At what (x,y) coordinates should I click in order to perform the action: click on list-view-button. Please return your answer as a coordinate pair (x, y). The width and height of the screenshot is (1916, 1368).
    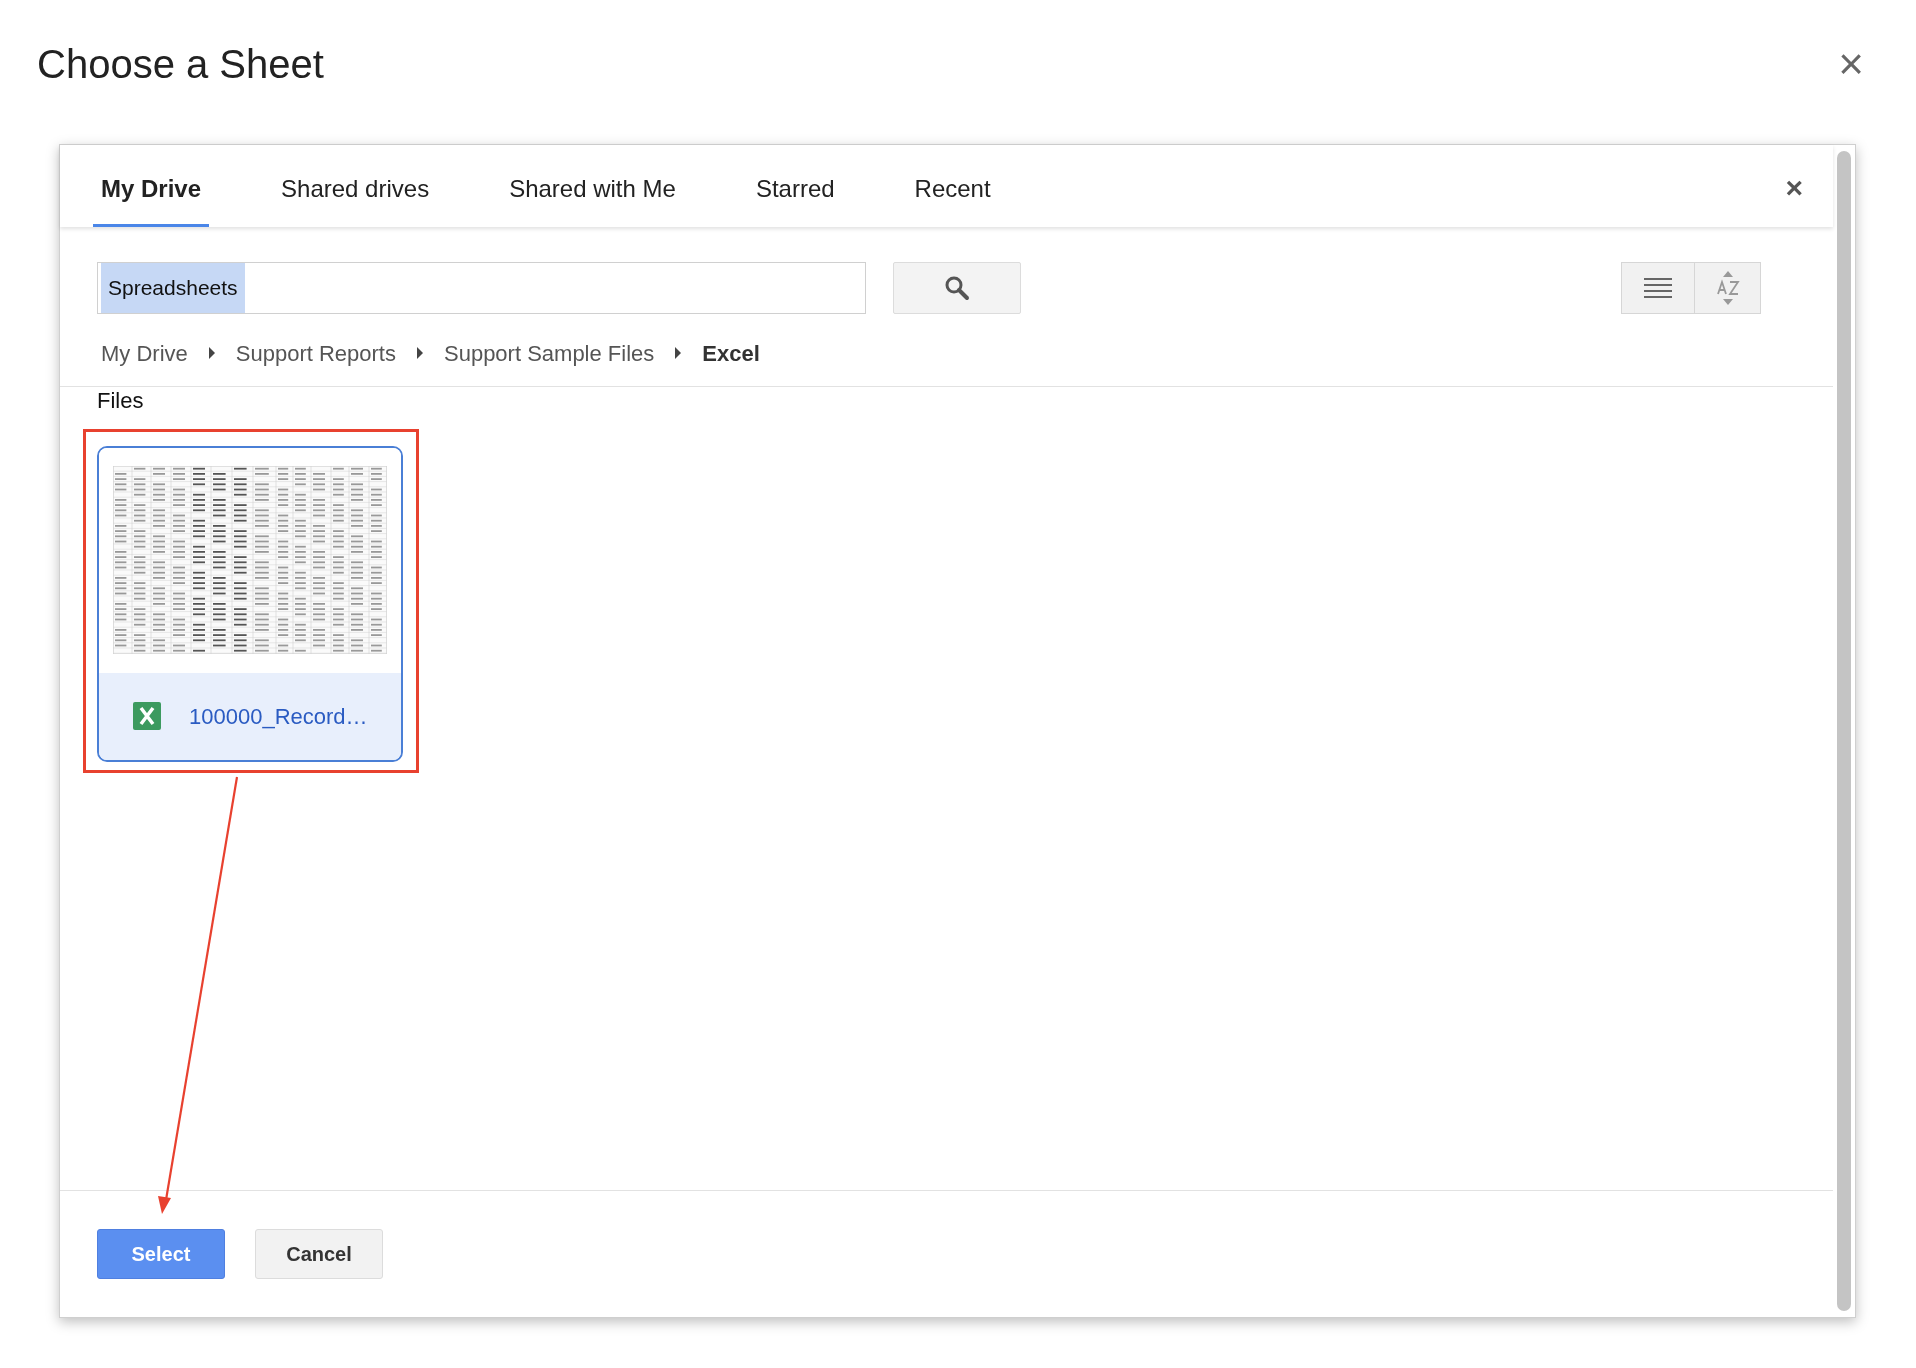
    Looking at the image, I should click on (1658, 288).